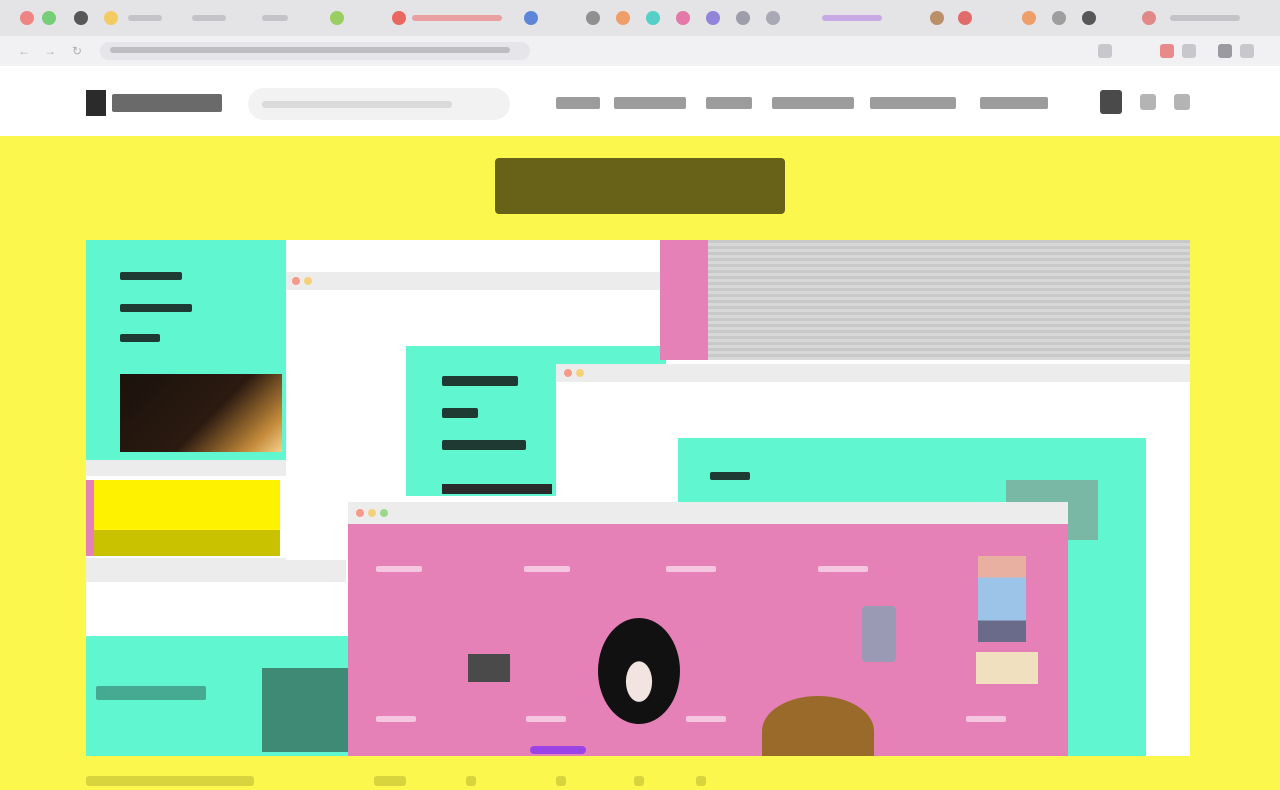 This screenshot has height=790, width=1280. What do you see at coordinates (384, 513) in the screenshot?
I see `maximize-window-icon` at bounding box center [384, 513].